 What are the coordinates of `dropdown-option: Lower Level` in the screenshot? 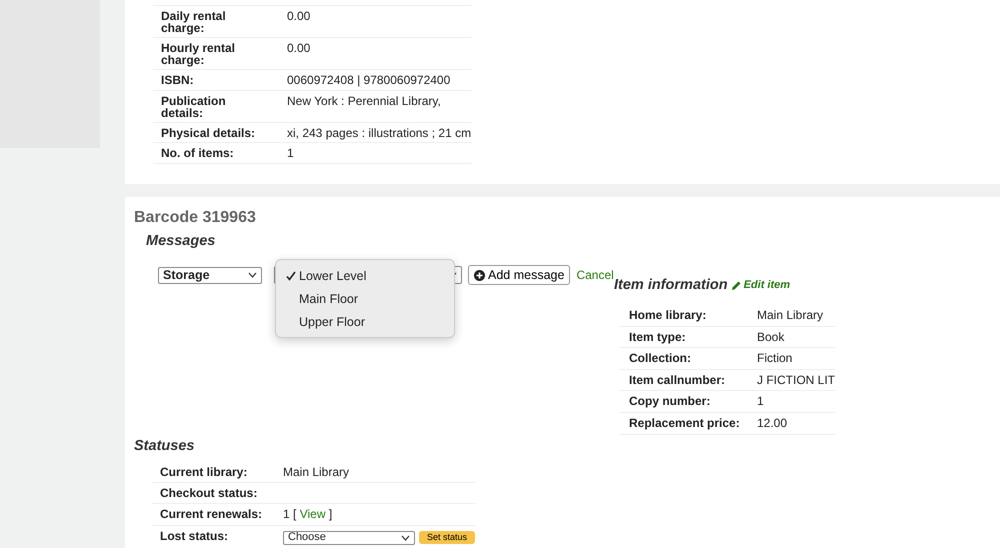 It's located at (365, 275).